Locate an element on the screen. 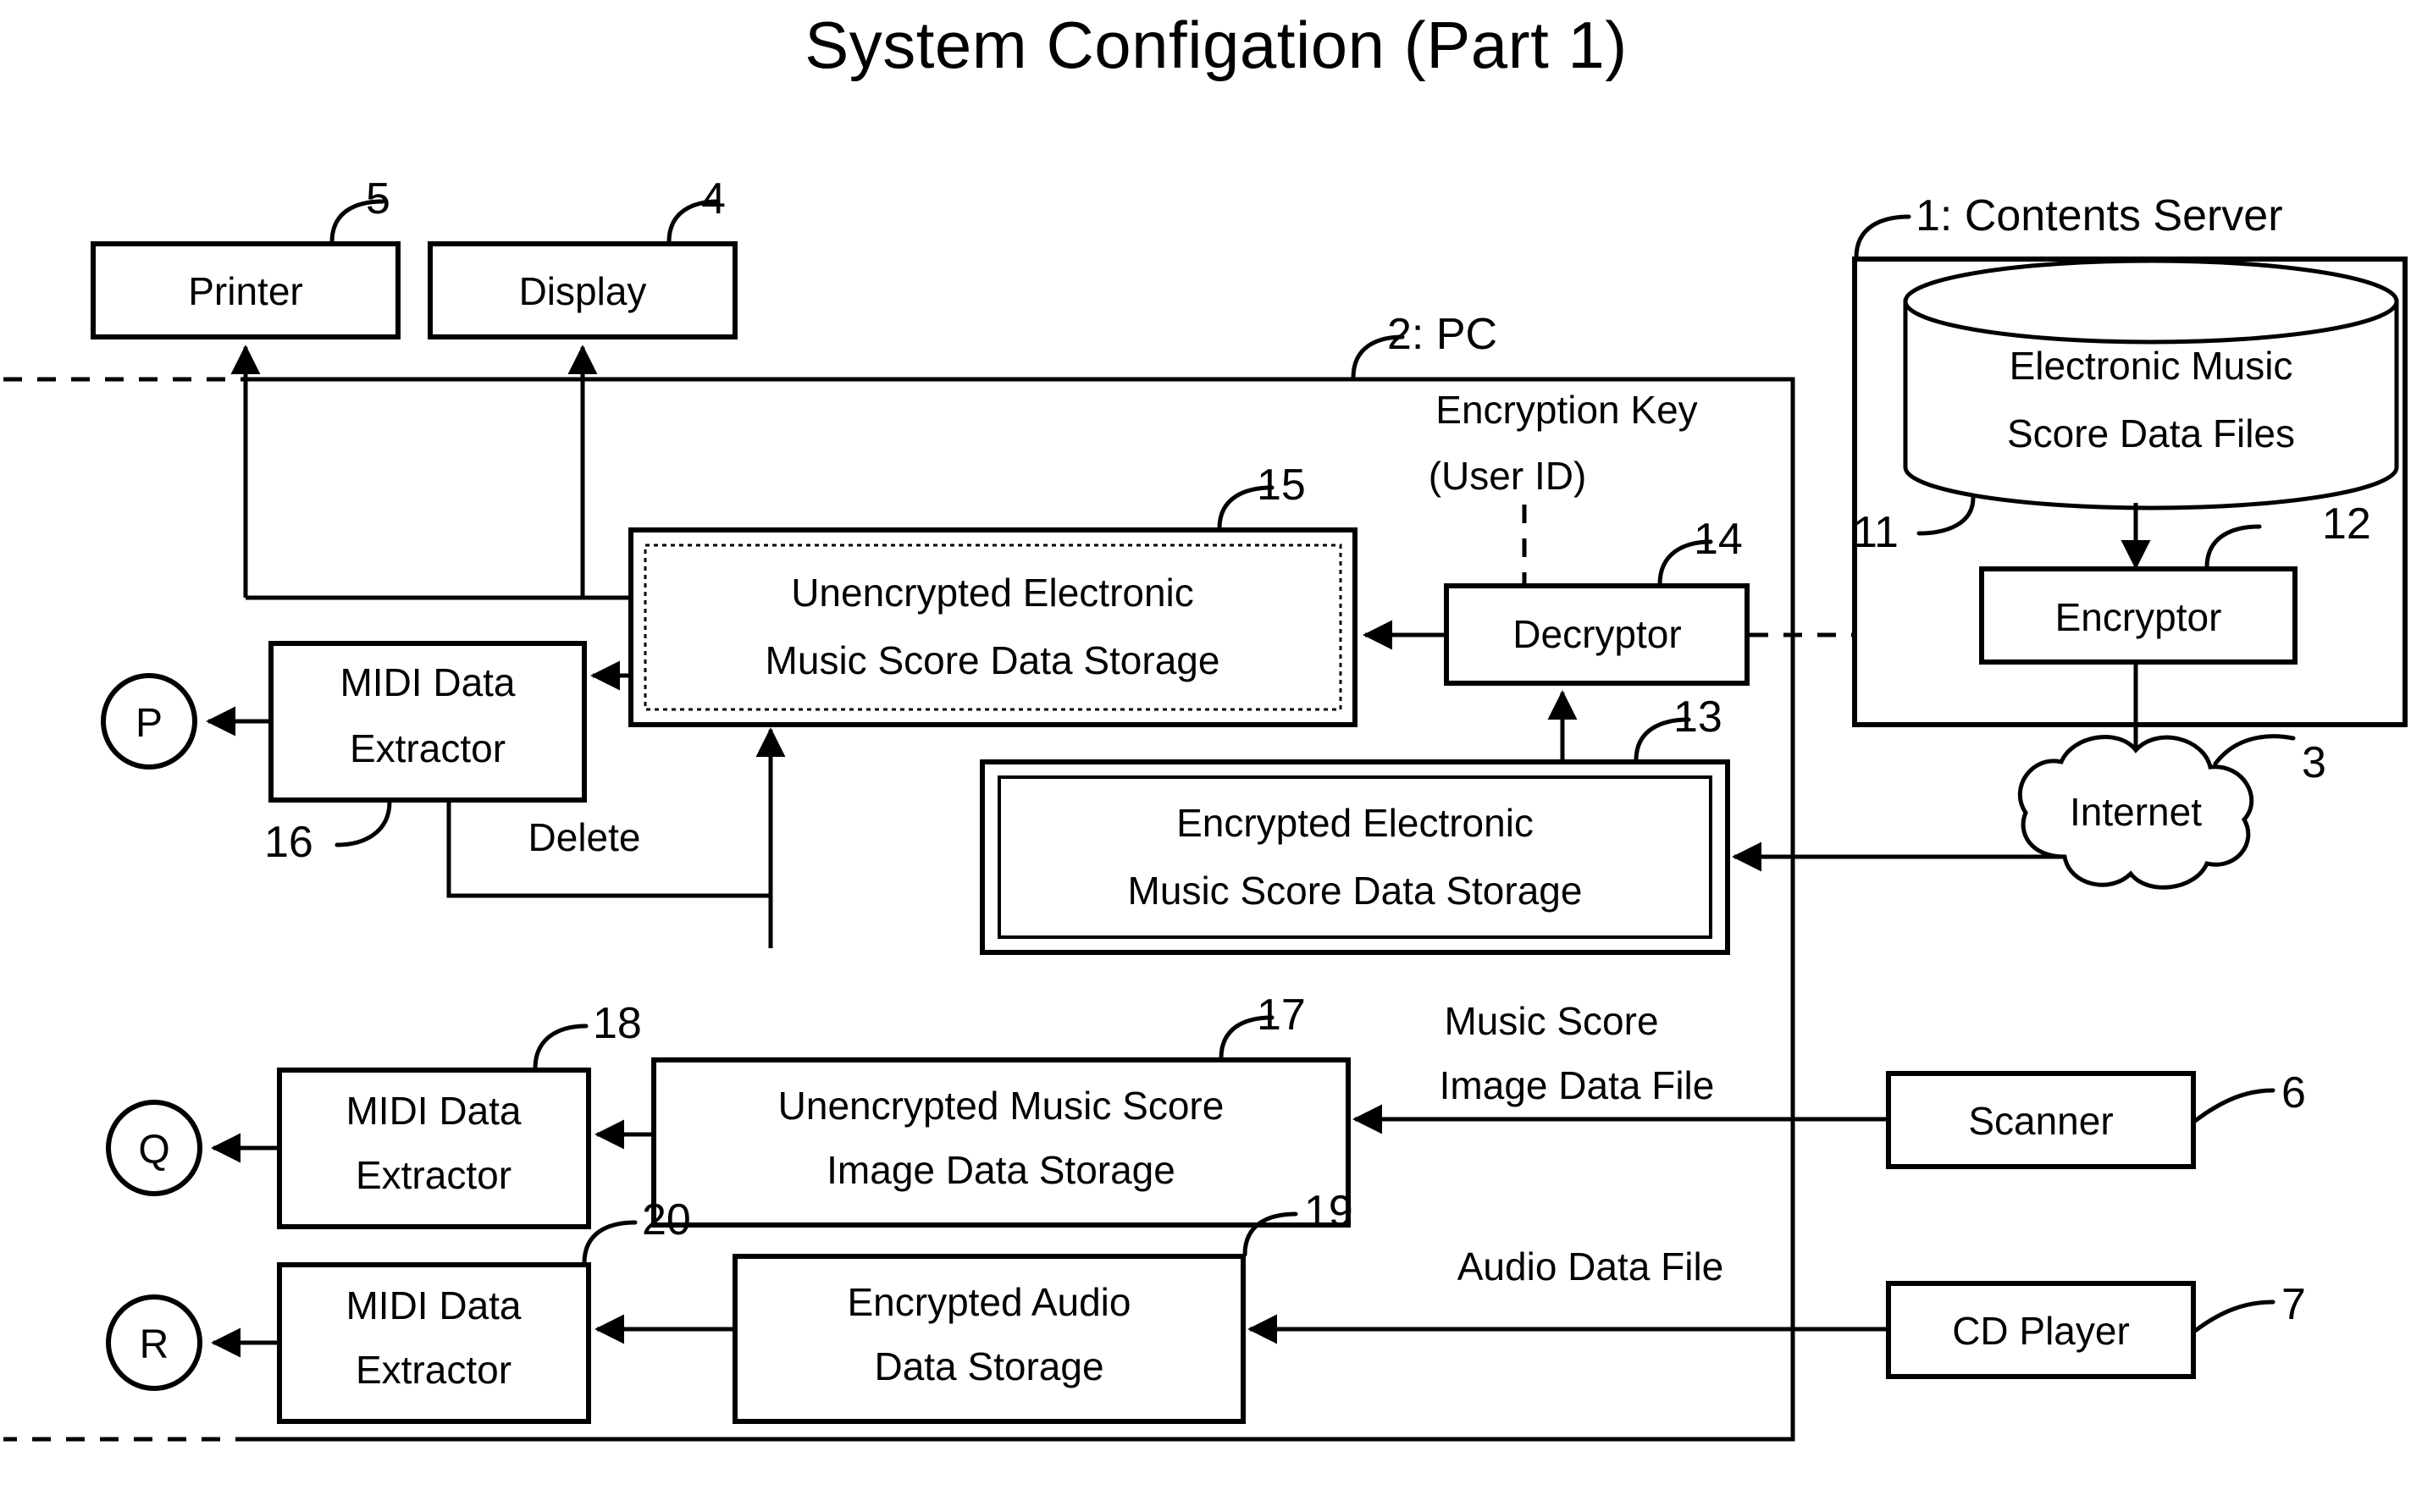  unencrypted-image-storage-ref: 17 is located at coordinates (1281, 1015).